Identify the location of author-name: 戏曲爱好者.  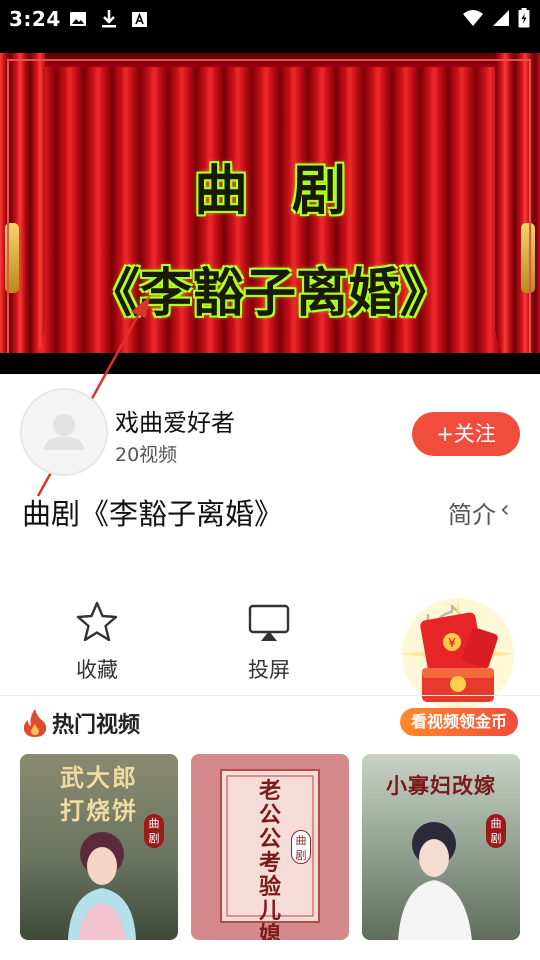
(175, 420).